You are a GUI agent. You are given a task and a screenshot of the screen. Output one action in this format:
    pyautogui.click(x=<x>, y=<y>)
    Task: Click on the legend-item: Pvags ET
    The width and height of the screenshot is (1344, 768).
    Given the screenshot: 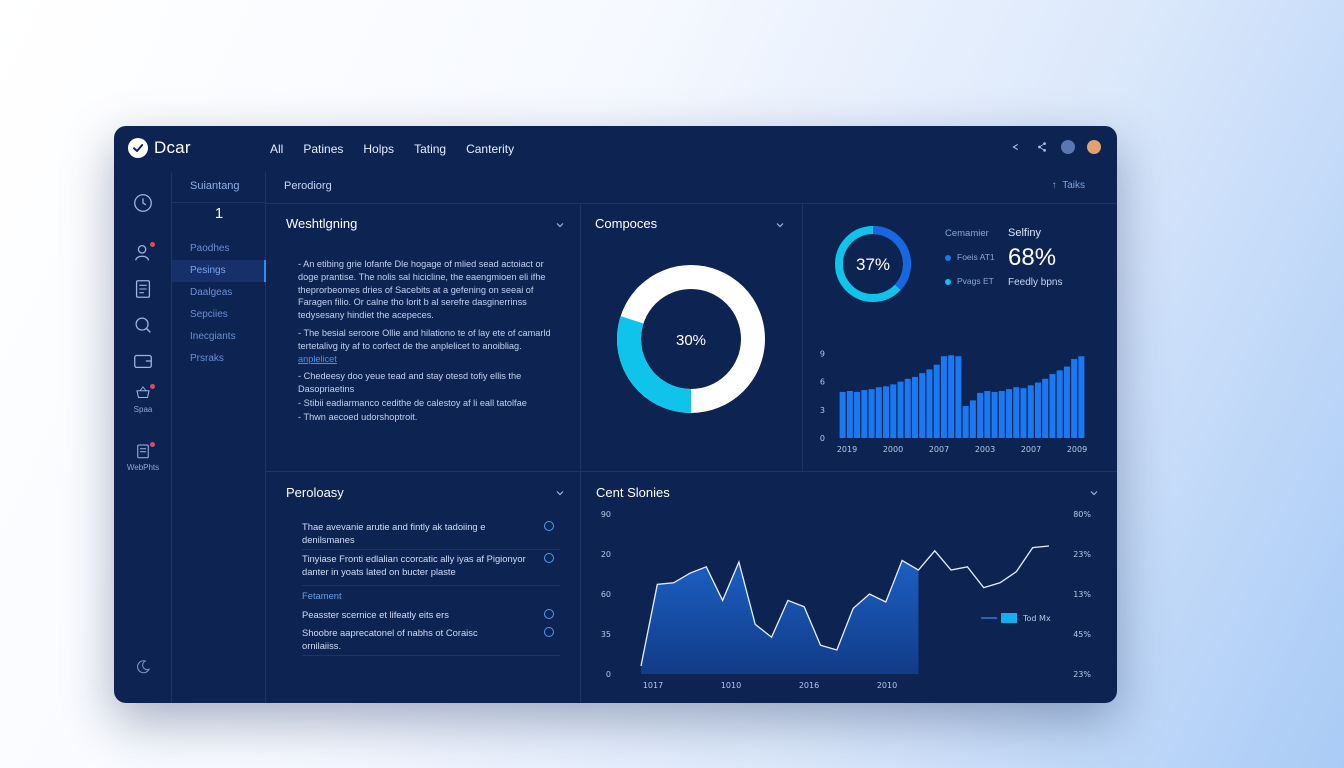 What is the action you would take?
    pyautogui.click(x=969, y=281)
    